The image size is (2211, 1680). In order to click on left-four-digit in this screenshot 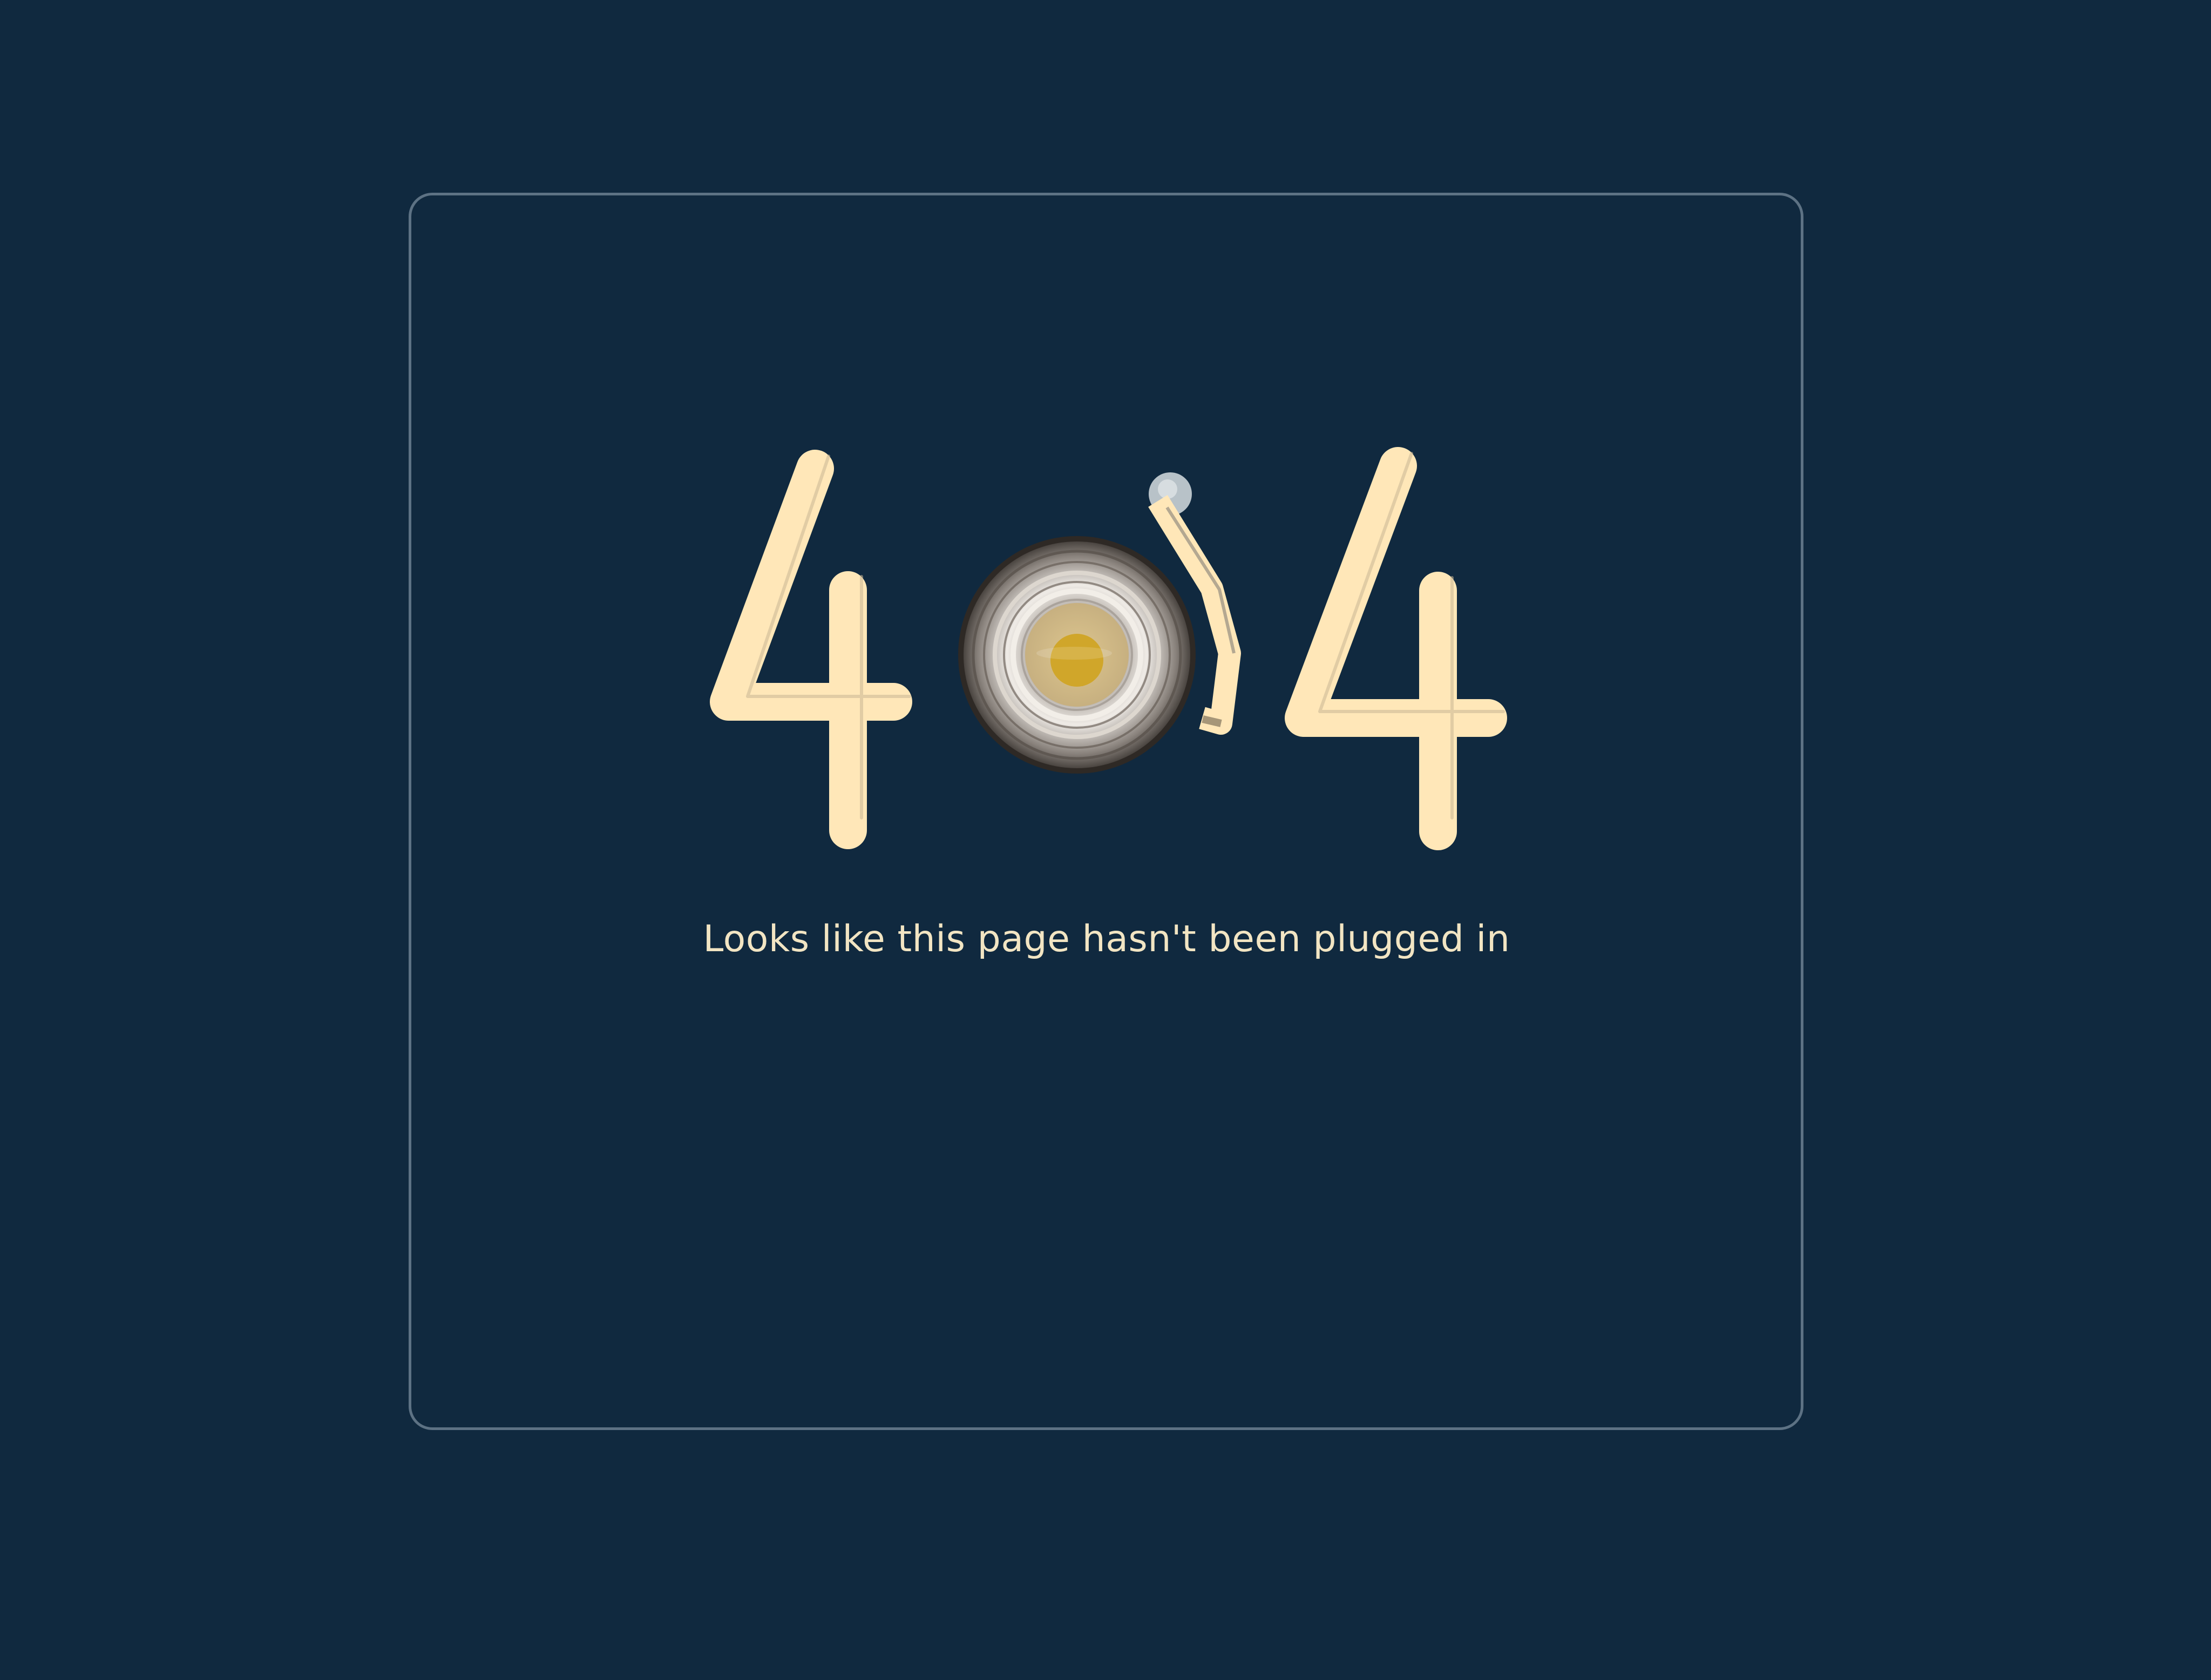, I will do `click(811, 649)`.